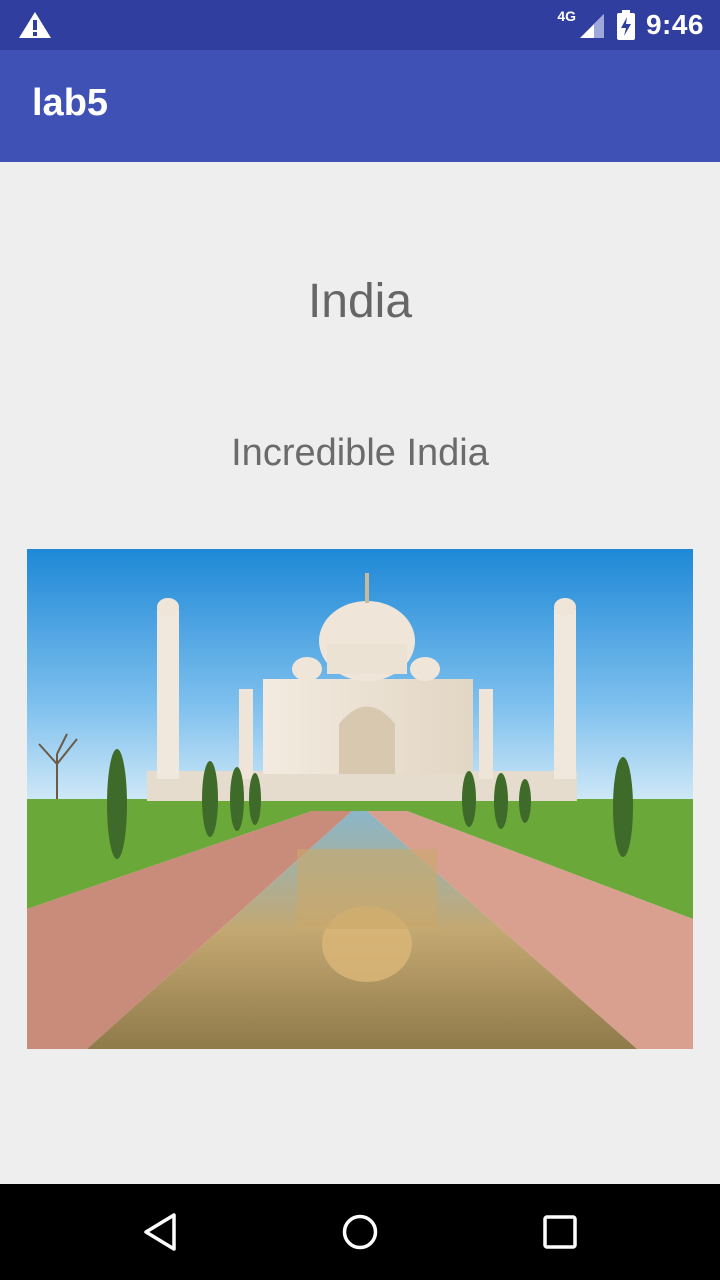 This screenshot has width=720, height=1280. I want to click on home-button, so click(360, 1232).